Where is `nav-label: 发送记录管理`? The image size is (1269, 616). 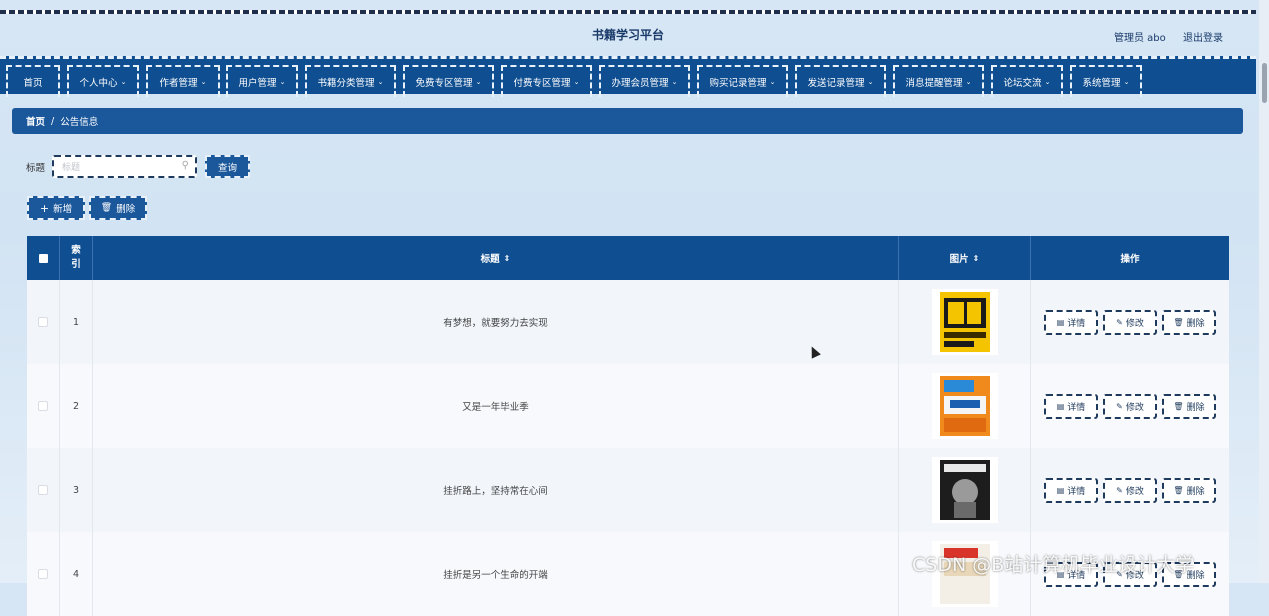
nav-label: 发送记录管理 is located at coordinates (836, 83).